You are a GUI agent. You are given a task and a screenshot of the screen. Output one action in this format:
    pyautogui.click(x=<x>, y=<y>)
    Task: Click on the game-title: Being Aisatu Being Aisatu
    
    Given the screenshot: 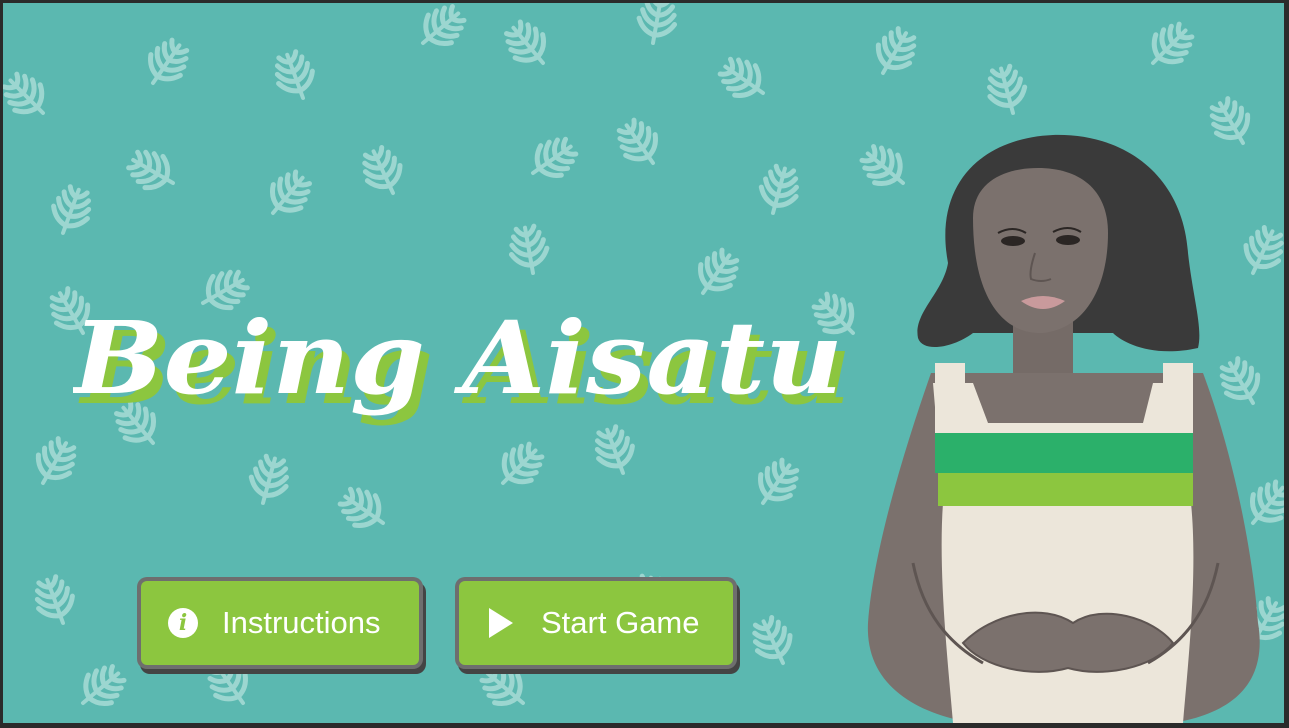 What is the action you would take?
    pyautogui.click(x=462, y=363)
    